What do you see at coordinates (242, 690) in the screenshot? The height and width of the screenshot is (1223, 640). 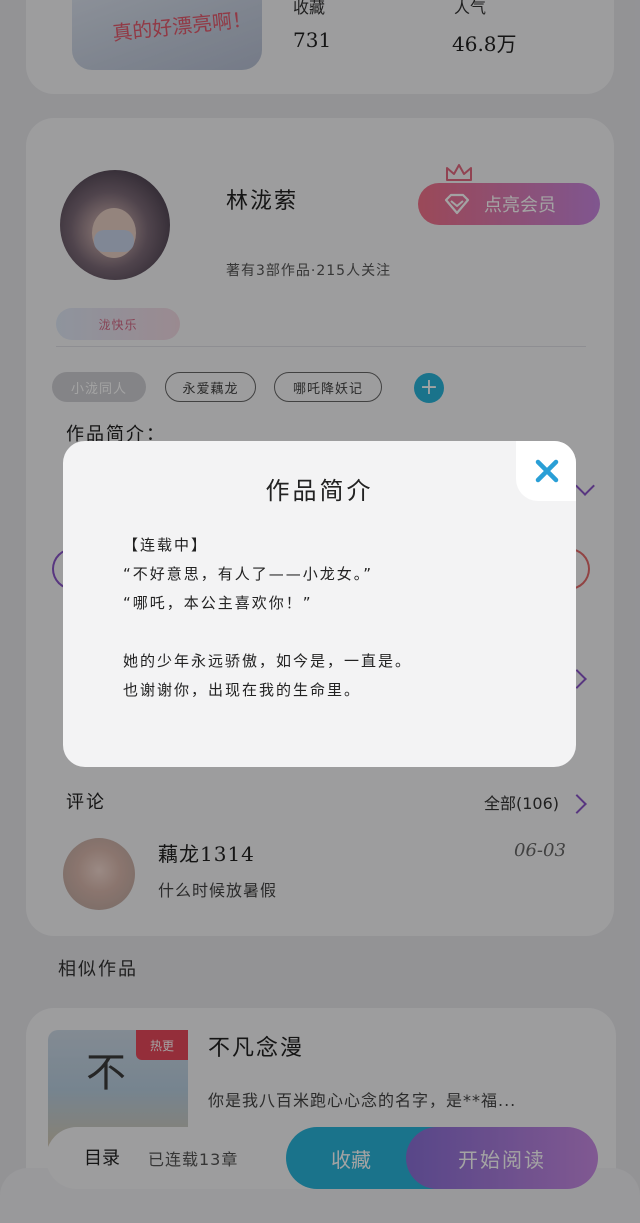 I see `modal-line: 也谢谢你，出现在我的生命里。` at bounding box center [242, 690].